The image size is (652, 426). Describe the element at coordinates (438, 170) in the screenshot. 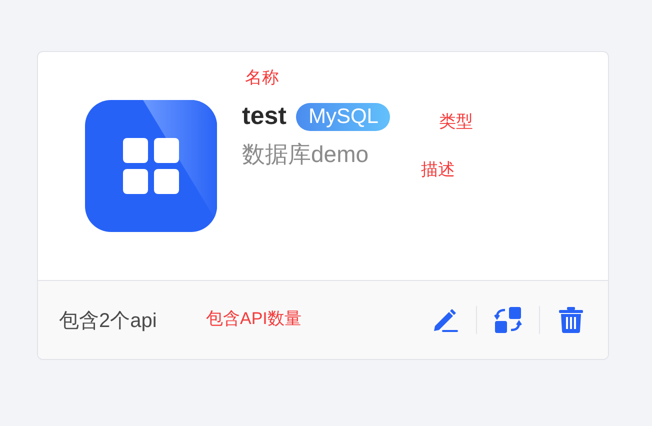

I see `annotation-label: 描述` at that location.